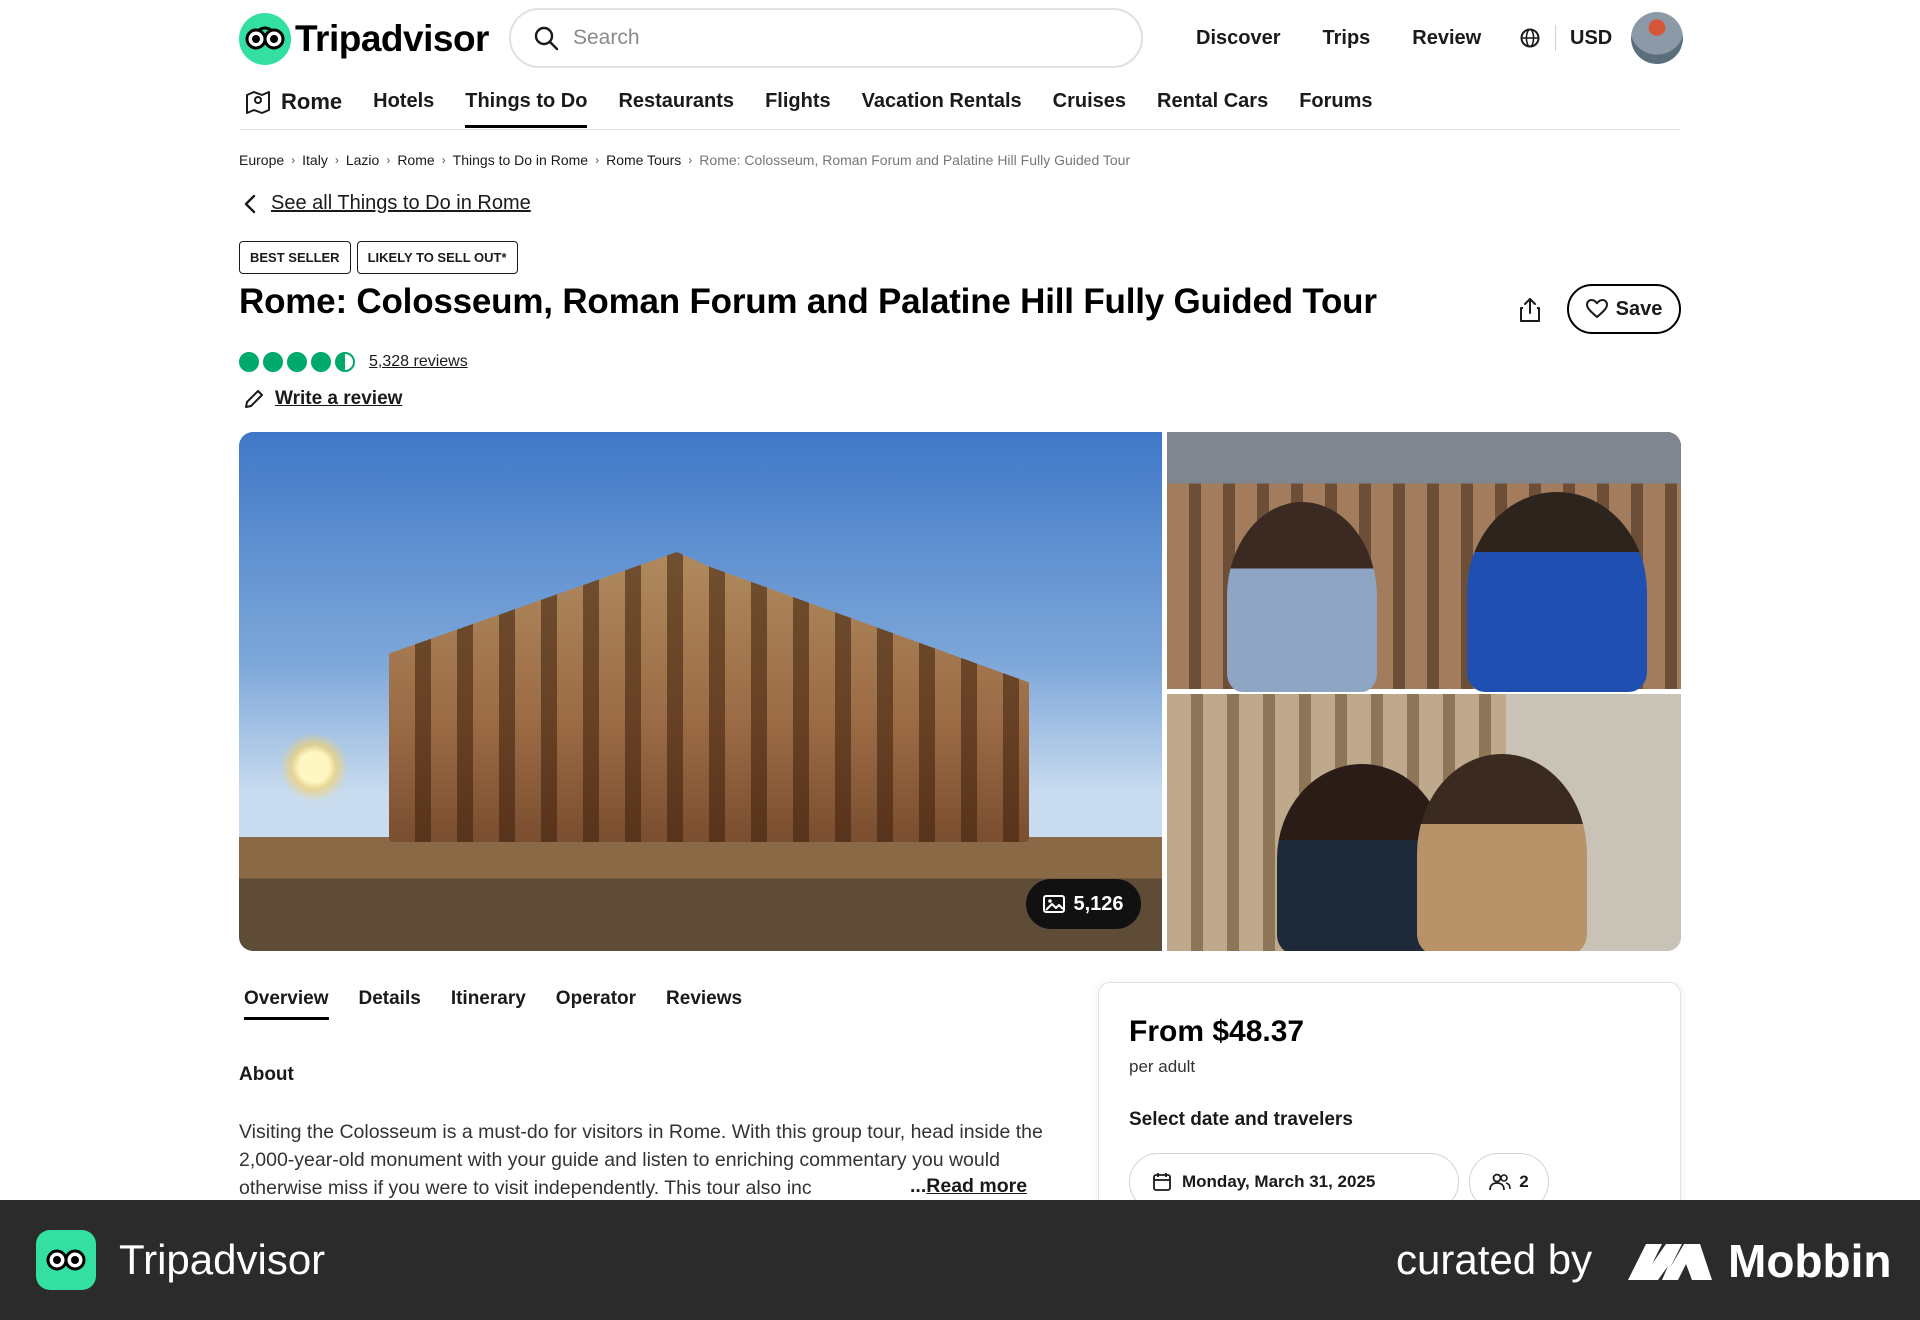 The width and height of the screenshot is (1920, 1320). Describe the element at coordinates (437, 257) in the screenshot. I see `likely-to-sell-out-badge: LIKELY TO SELL OUT*` at that location.